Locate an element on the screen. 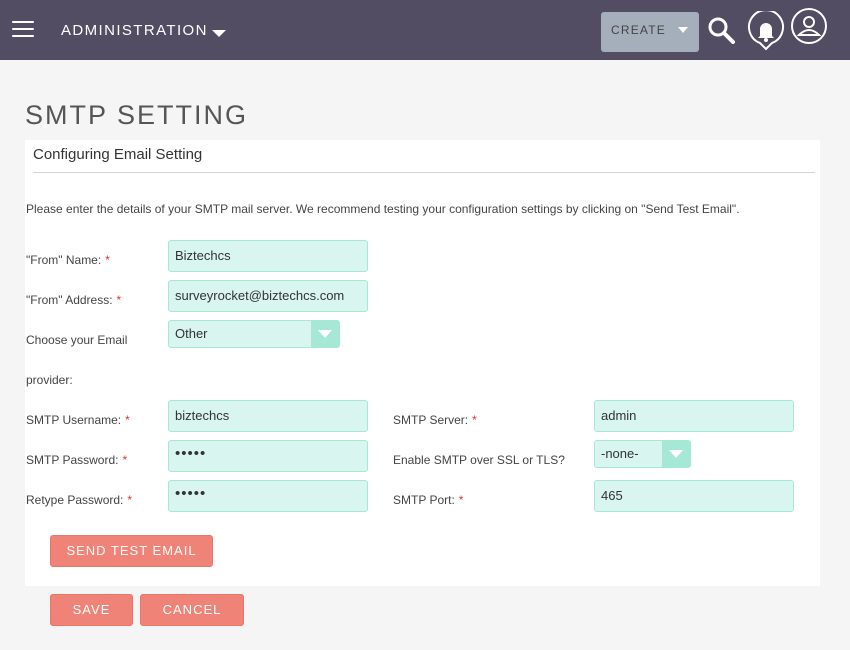 This screenshot has height=650, width=850. administration-menu: ADMINISTRATION is located at coordinates (134, 30).